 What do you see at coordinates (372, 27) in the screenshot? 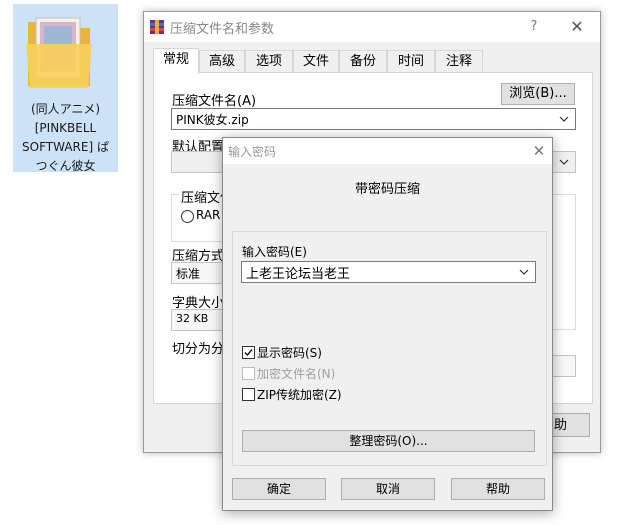
I see `title-bar: 压缩文件名和参数 ? ✕` at bounding box center [372, 27].